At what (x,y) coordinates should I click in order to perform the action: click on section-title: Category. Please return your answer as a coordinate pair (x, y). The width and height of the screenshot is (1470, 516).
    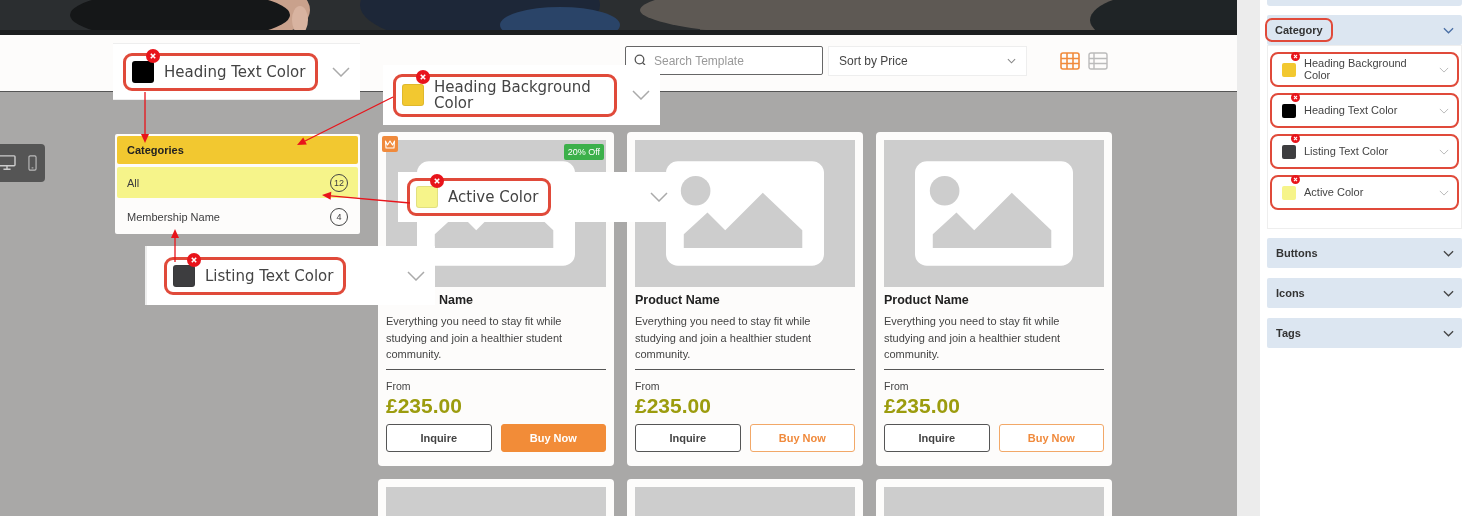
    Looking at the image, I should click on (1299, 30).